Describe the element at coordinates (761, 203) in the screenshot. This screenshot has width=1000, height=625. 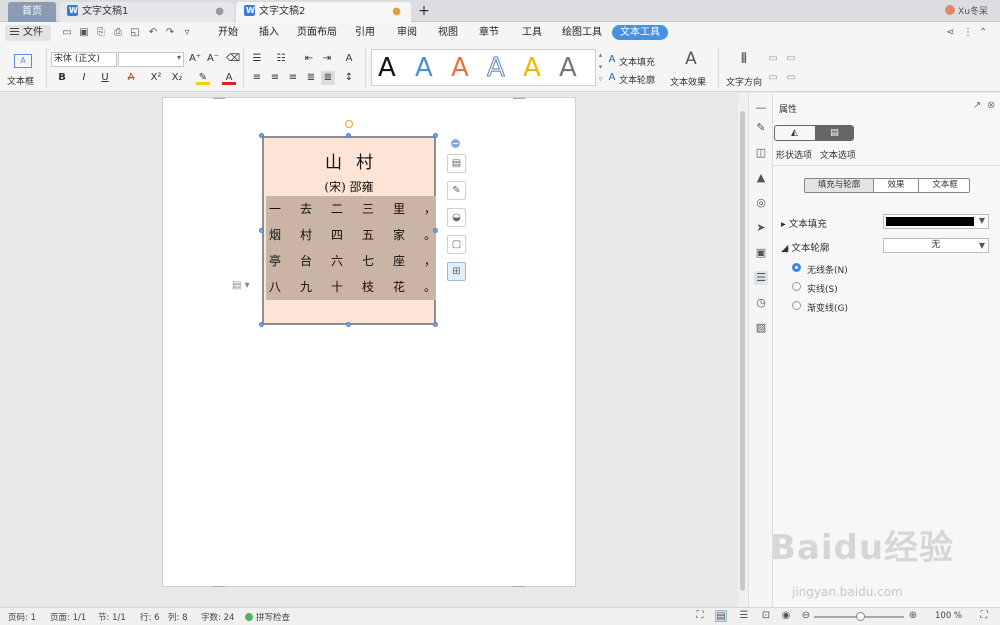
I see `compass-icon: ◎` at that location.